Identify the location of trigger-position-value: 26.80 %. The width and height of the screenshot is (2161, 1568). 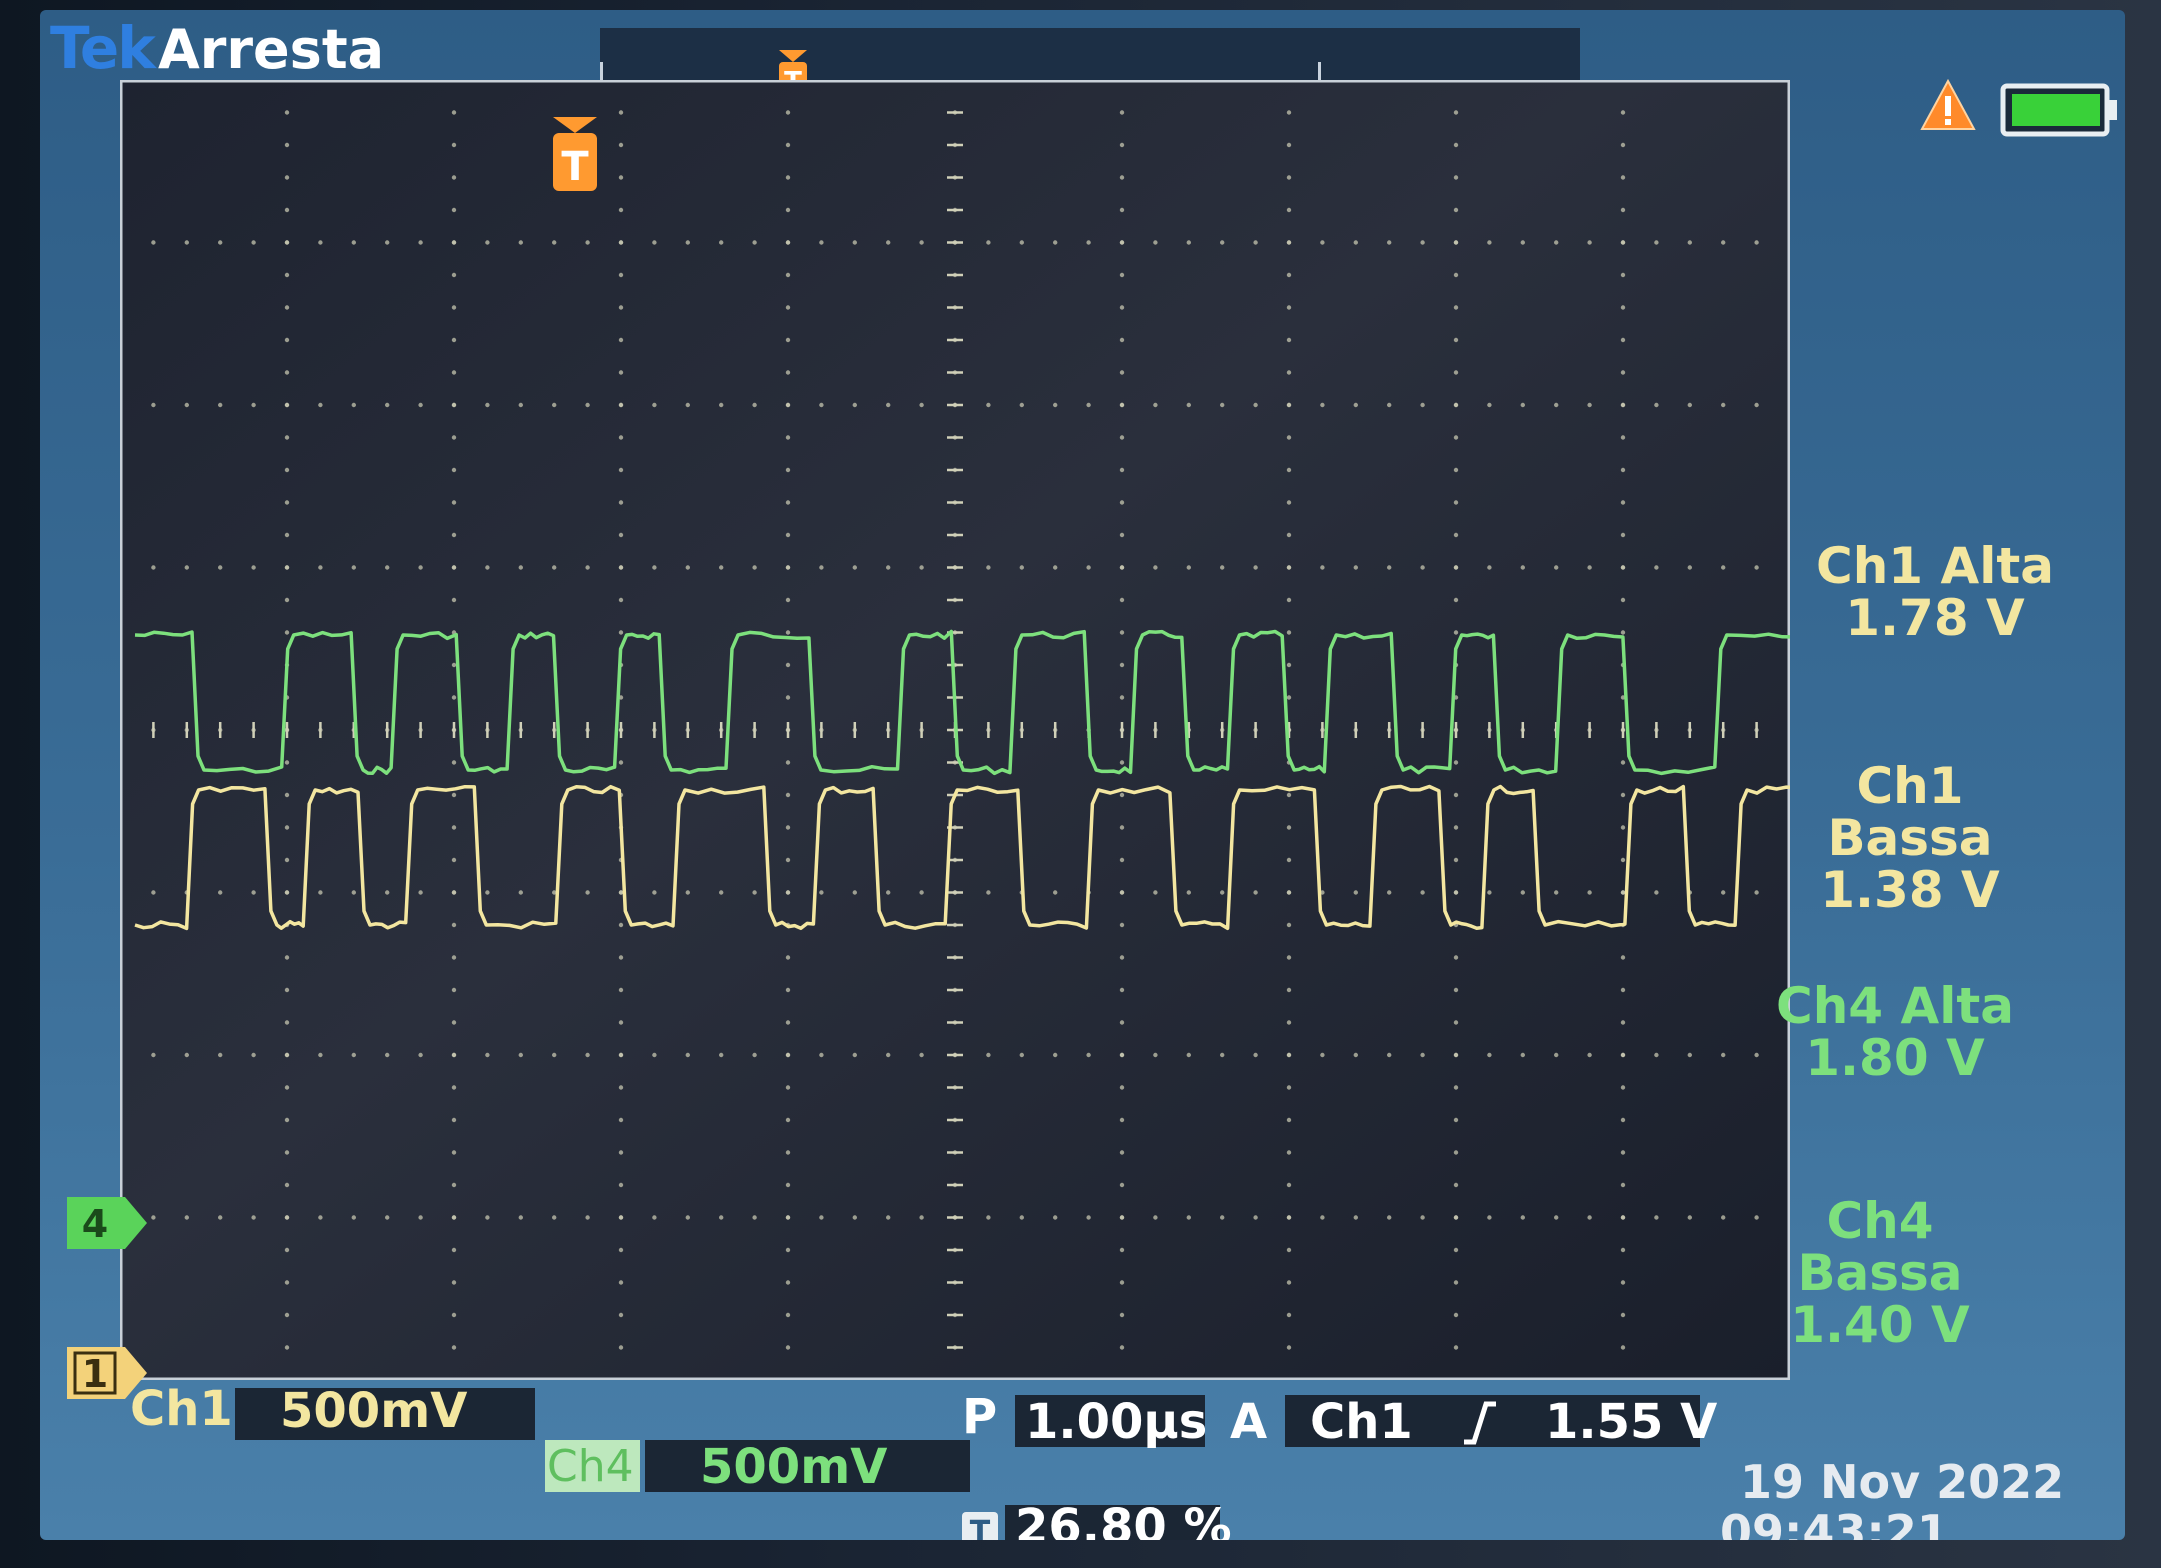
(1123, 1520).